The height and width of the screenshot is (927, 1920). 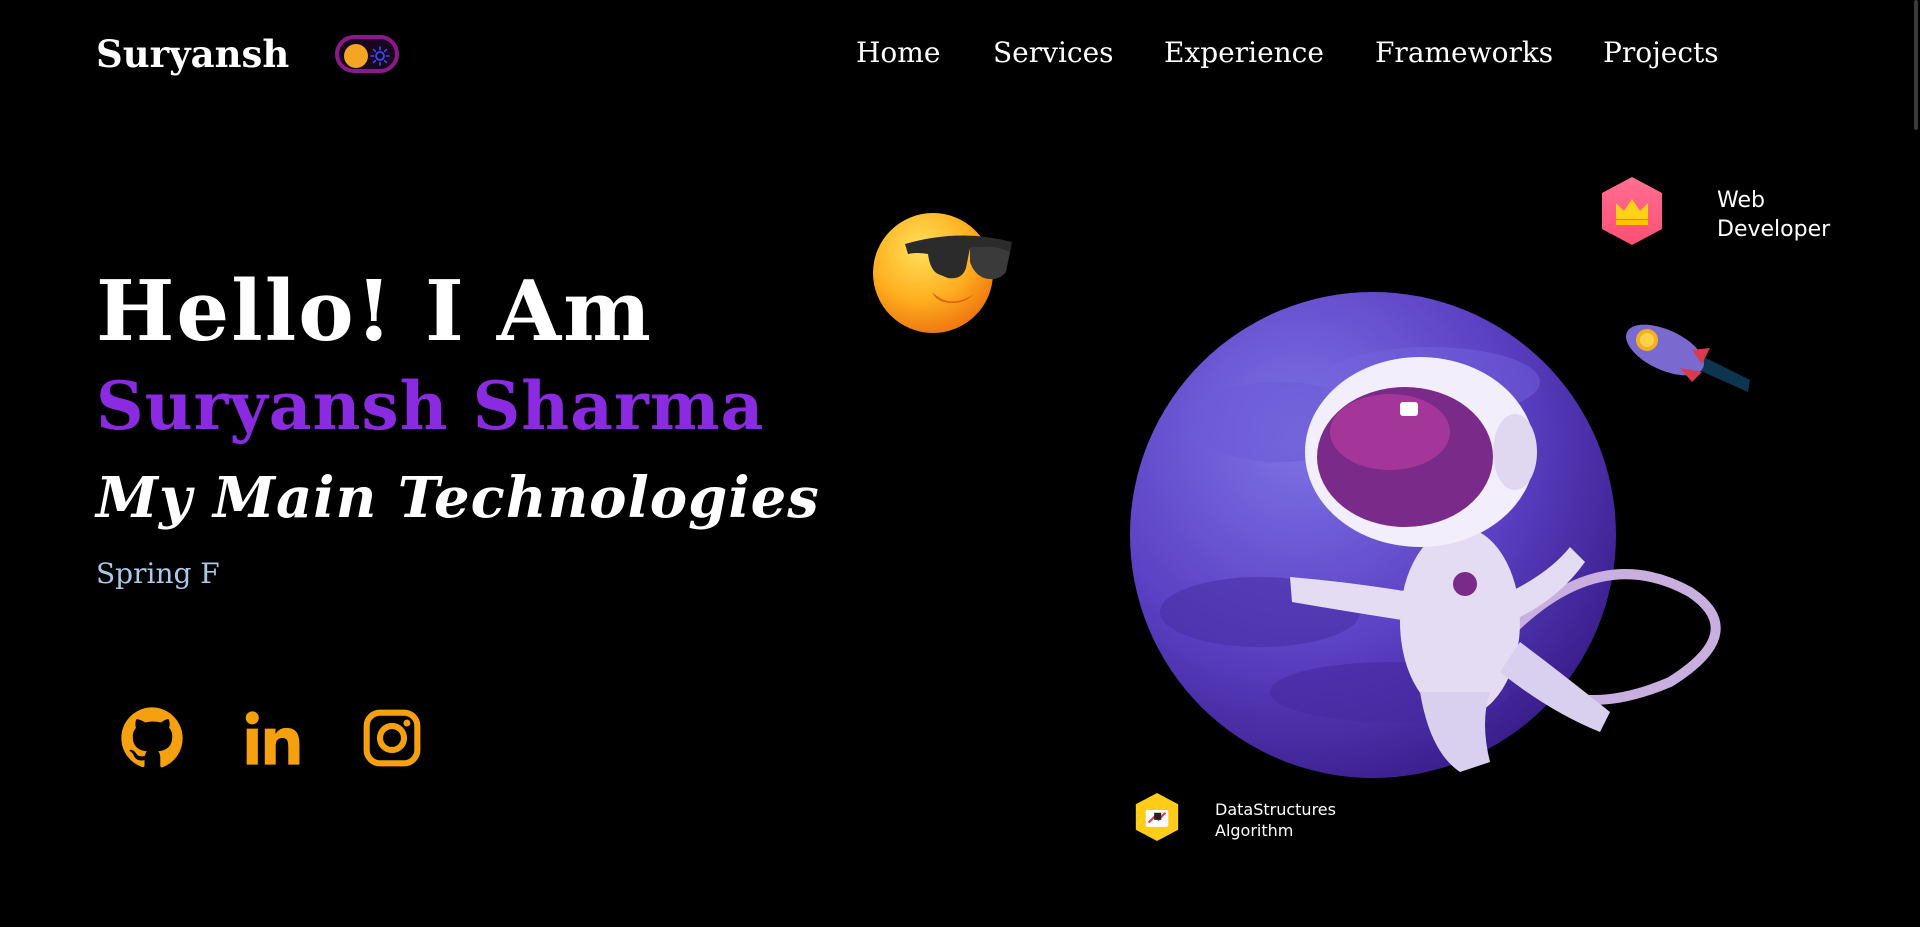 What do you see at coordinates (1774, 229) in the screenshot?
I see `badge-web-line2: Developer` at bounding box center [1774, 229].